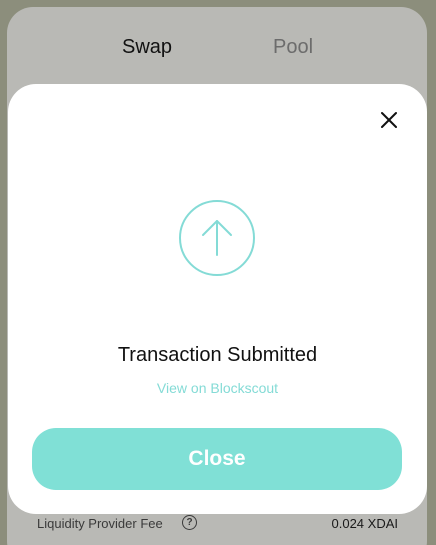  Describe the element at coordinates (389, 120) in the screenshot. I see `close-icon` at that location.